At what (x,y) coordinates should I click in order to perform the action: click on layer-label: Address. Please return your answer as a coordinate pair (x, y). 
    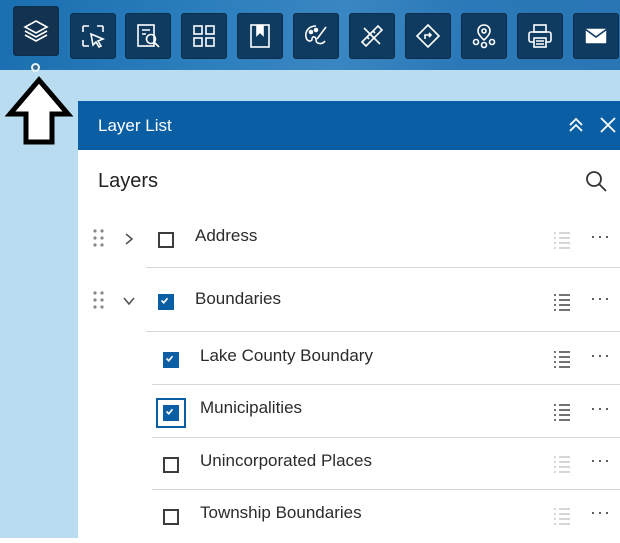
    Looking at the image, I should click on (226, 235).